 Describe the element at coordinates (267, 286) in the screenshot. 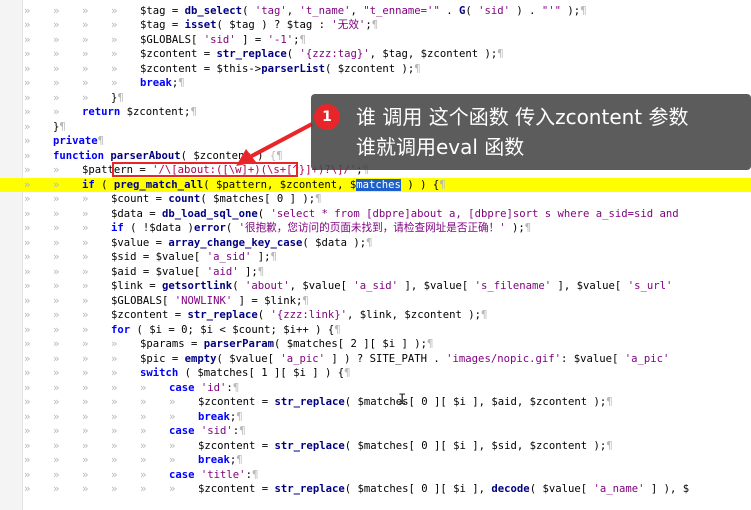

I see `code-token: 'about'` at that location.